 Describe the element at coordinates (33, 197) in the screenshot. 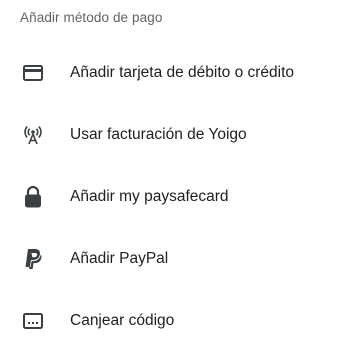

I see `paysafecard-lock-icon` at that location.